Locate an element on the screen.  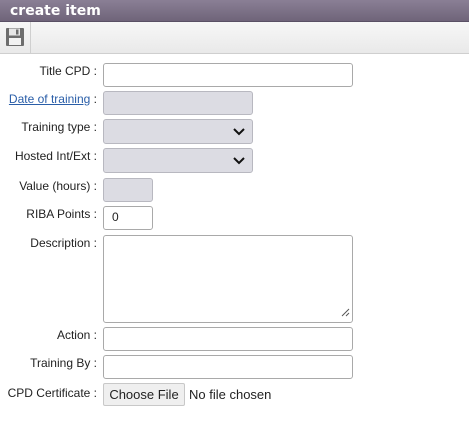
resize-grip-icon is located at coordinates (345, 313).